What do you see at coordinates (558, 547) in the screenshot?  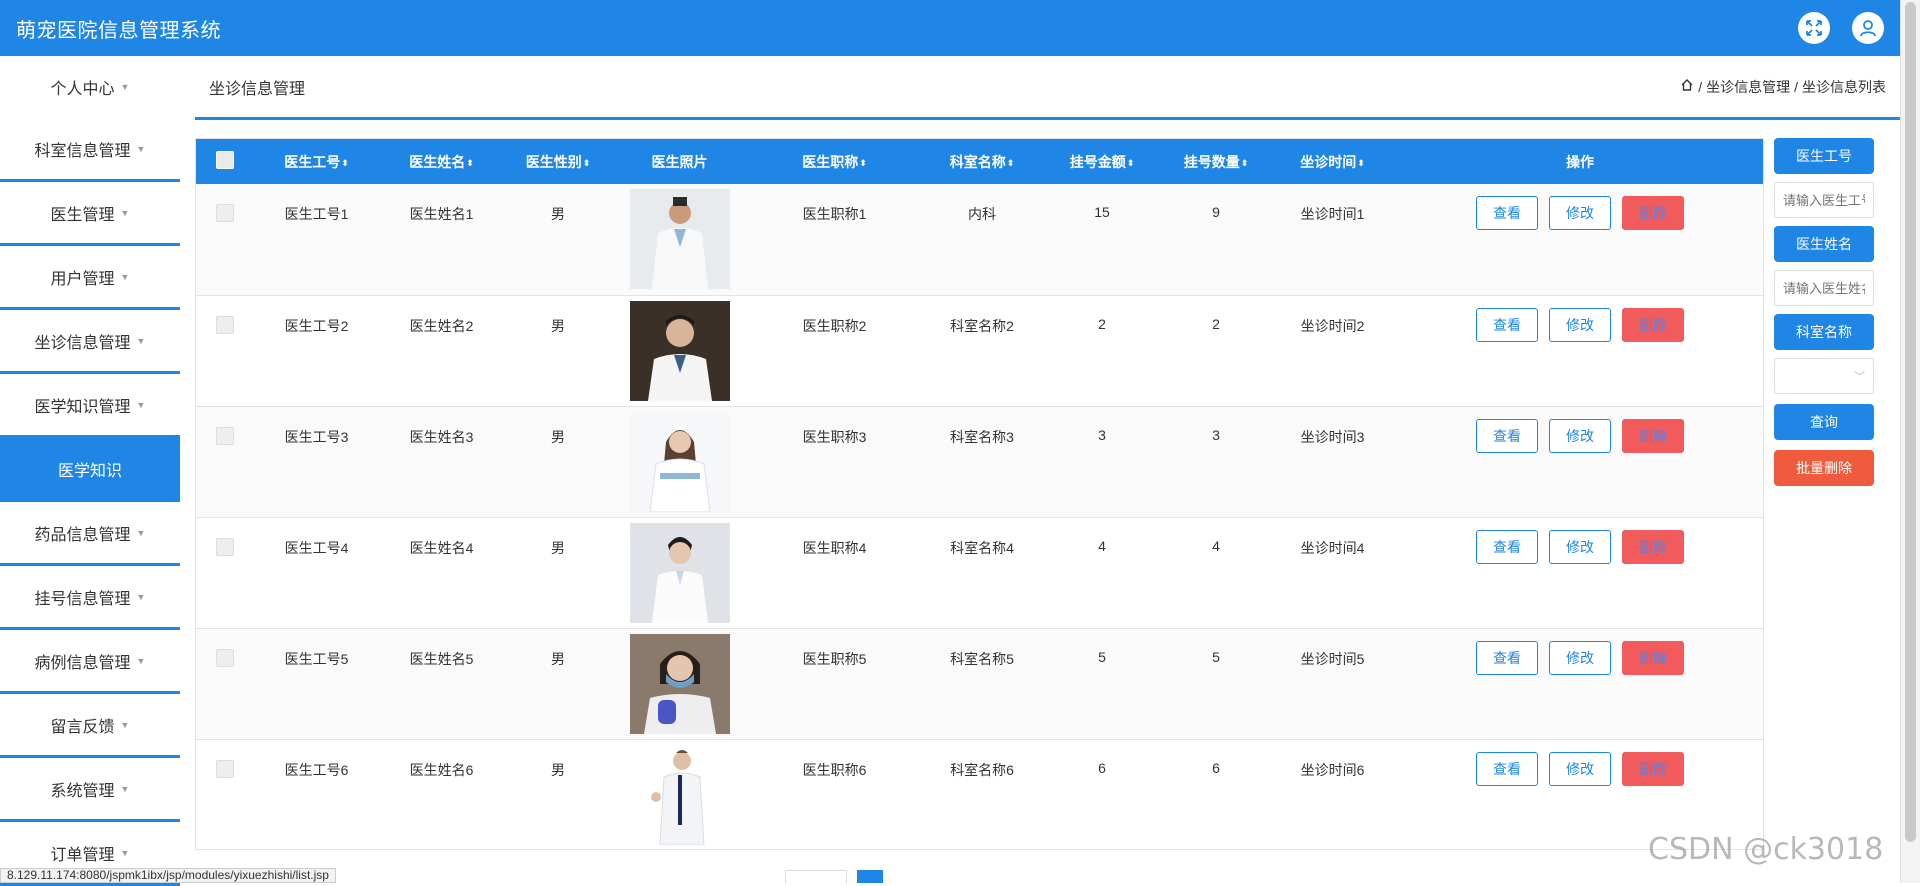 I see `cell-gender: 男` at bounding box center [558, 547].